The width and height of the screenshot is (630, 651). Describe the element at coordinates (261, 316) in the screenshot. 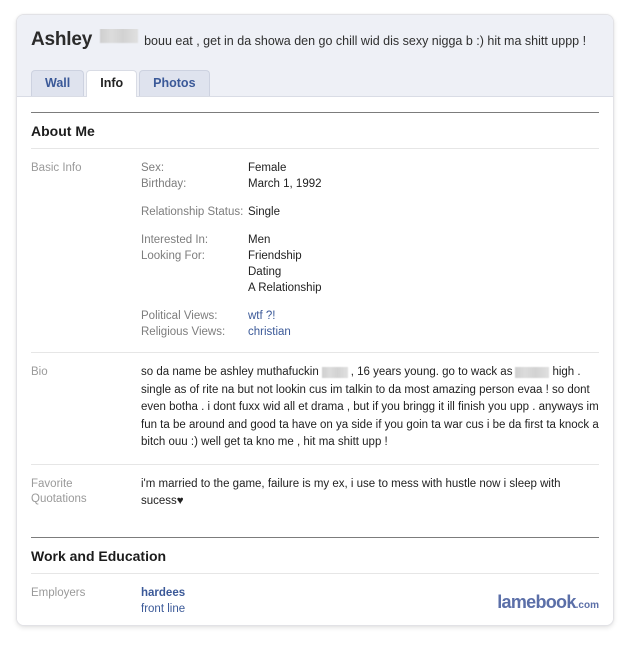

I see `field-value-political-views: wtf ?!` at that location.